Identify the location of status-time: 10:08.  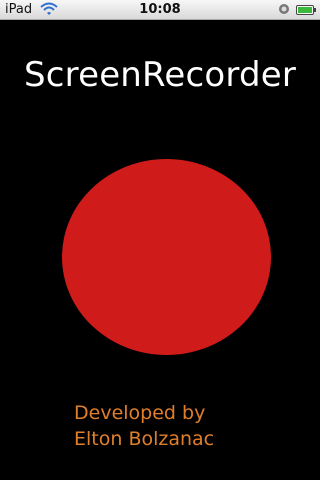
(160, 9).